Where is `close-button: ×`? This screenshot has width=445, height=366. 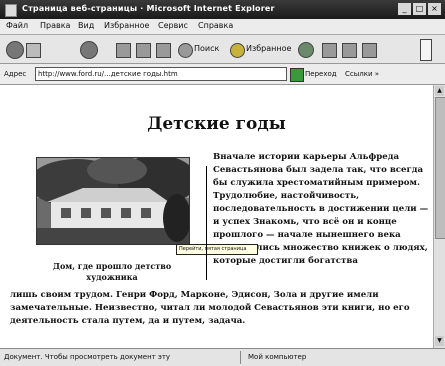 close-button: × is located at coordinates (434, 9).